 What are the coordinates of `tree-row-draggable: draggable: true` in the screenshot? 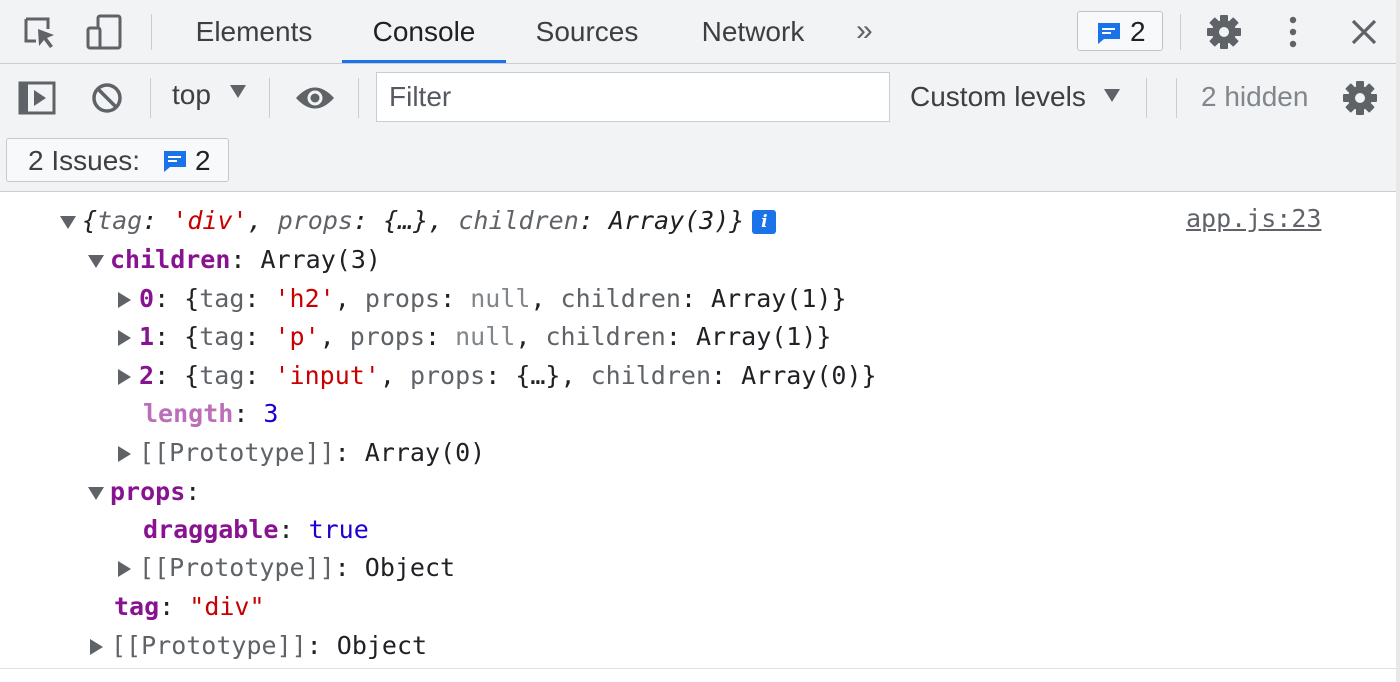 It's located at (256, 529).